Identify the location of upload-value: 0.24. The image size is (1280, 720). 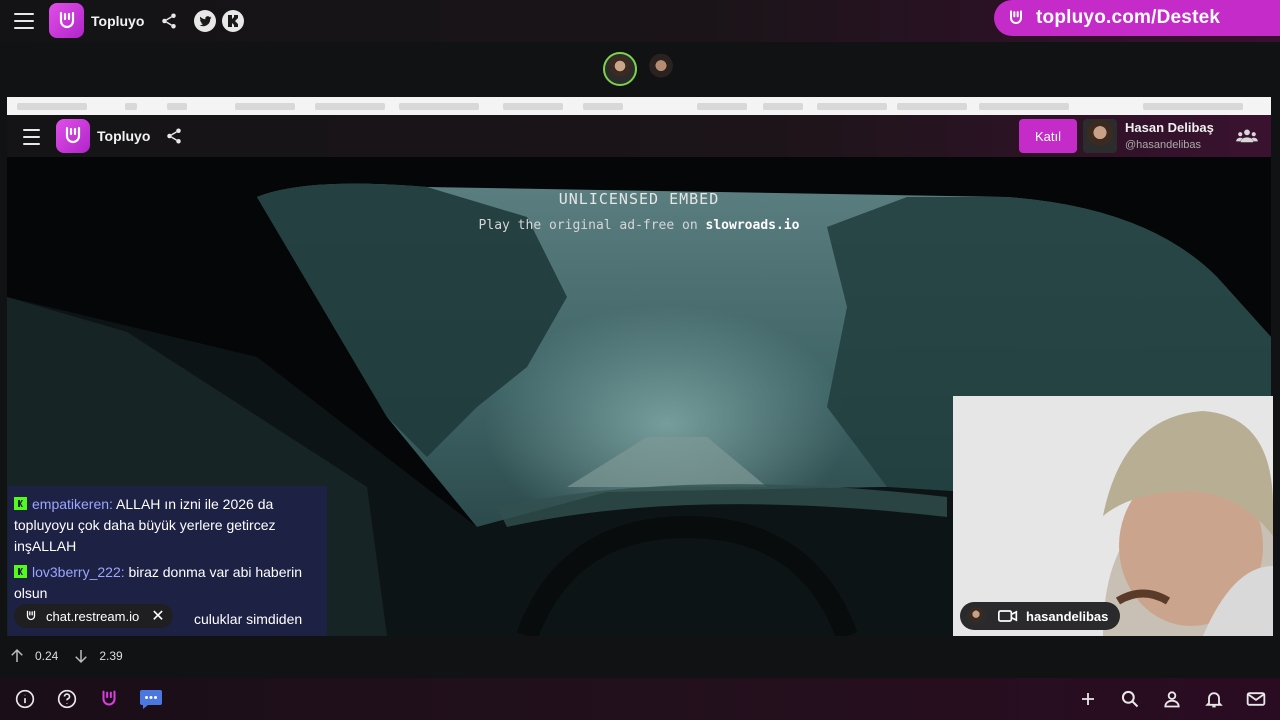
(47, 656).